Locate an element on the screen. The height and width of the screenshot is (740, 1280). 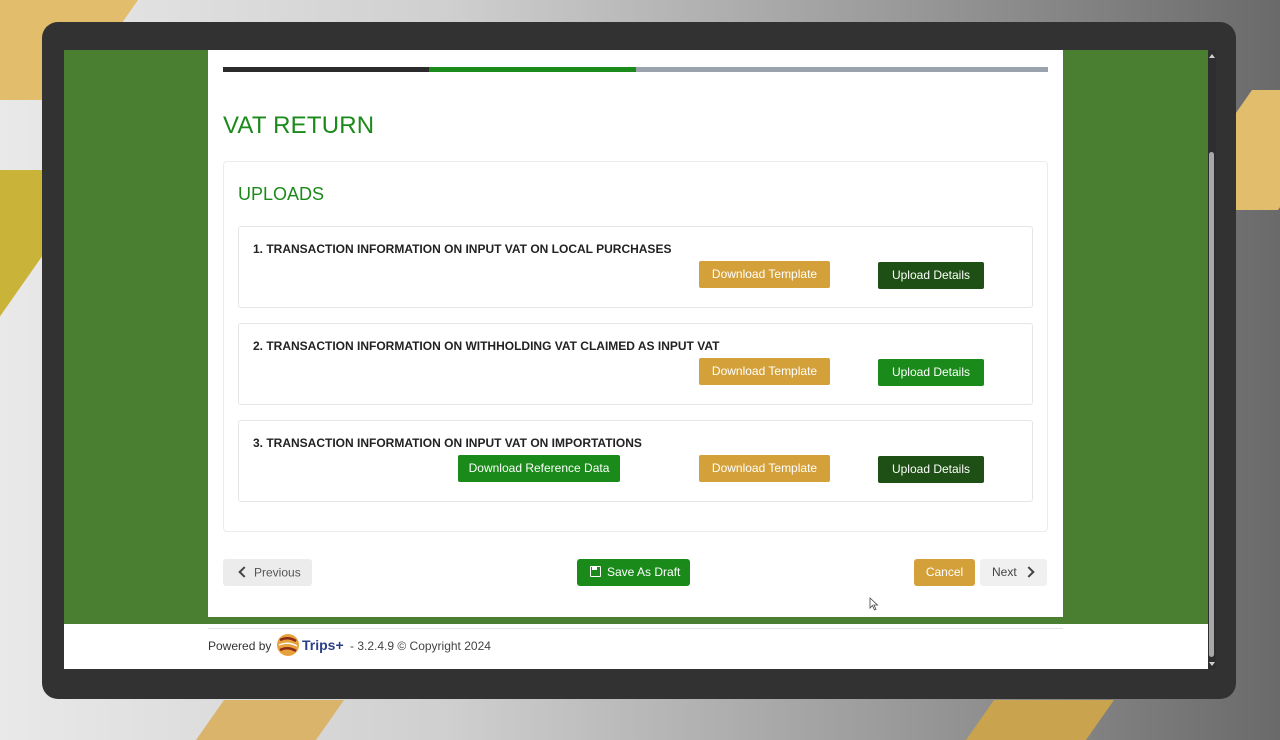
chevron-right-icon is located at coordinates (1029, 572).